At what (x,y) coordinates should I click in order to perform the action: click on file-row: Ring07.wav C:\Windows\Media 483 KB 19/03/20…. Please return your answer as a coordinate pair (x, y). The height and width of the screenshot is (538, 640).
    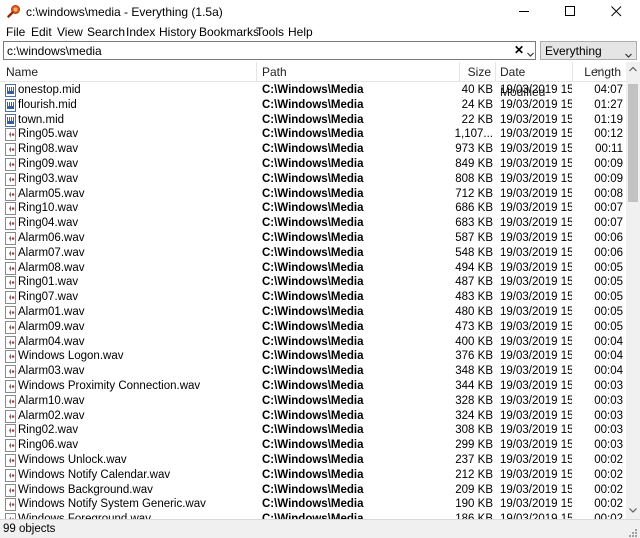
    Looking at the image, I should click on (313, 297).